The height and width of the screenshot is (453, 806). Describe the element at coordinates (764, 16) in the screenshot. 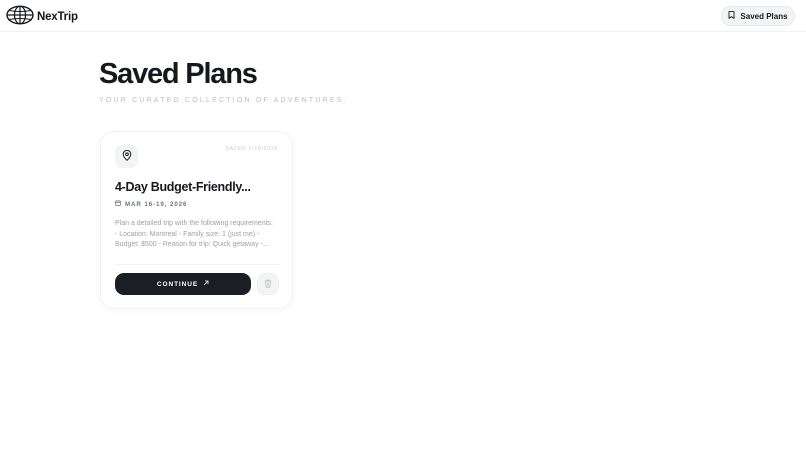

I see `saved-plans-label: Saved Plans` at that location.